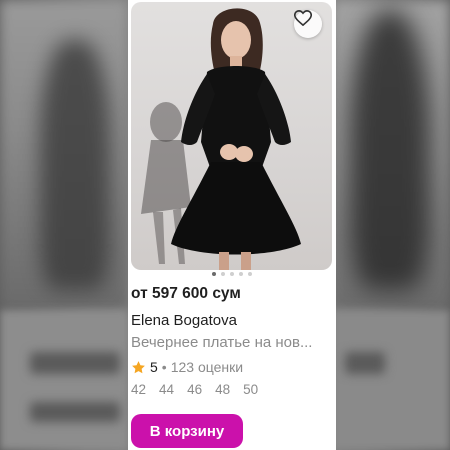 Image resolution: width=450 pixels, height=450 pixels. I want to click on size-list: 42 44 46 48 50, so click(194, 389).